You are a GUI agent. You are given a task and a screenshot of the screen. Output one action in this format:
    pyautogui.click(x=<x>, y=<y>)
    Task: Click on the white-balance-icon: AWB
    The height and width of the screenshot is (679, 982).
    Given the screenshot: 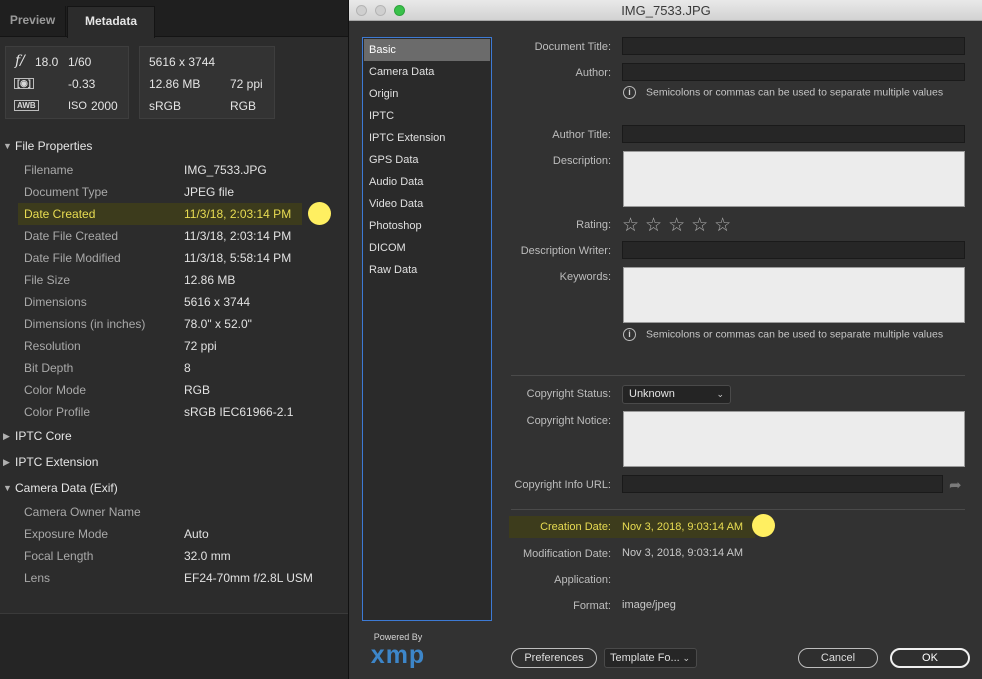 What is the action you would take?
    pyautogui.click(x=26, y=105)
    